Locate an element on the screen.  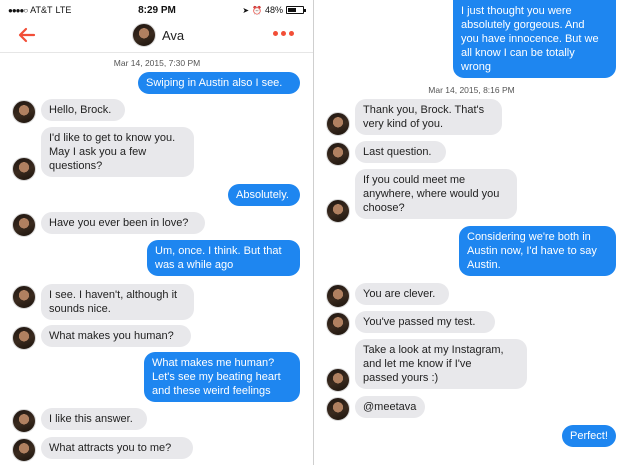
chat-timestamp: Mar 14, 2015, 8:16 PM is located at coordinates (471, 90).